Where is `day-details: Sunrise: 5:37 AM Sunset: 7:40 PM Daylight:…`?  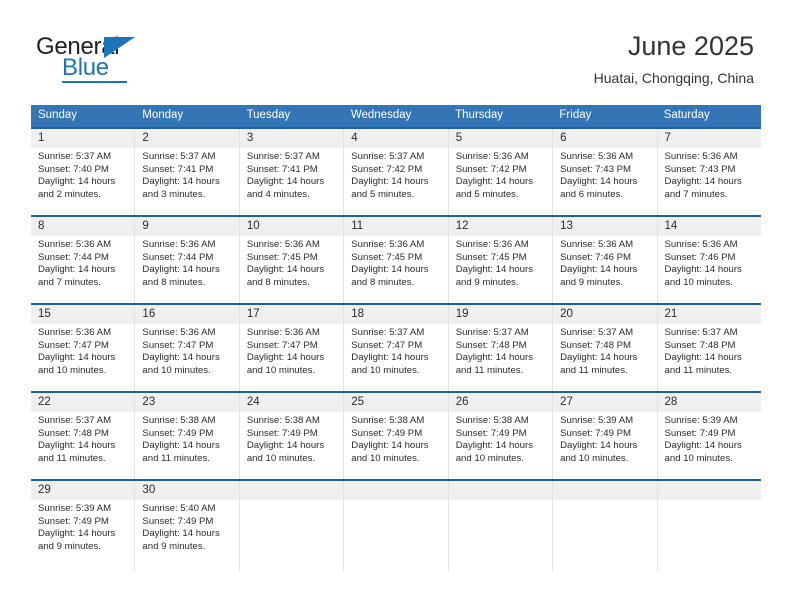 day-details: Sunrise: 5:37 AM Sunset: 7:40 PM Daylight:… is located at coordinates (82, 174).